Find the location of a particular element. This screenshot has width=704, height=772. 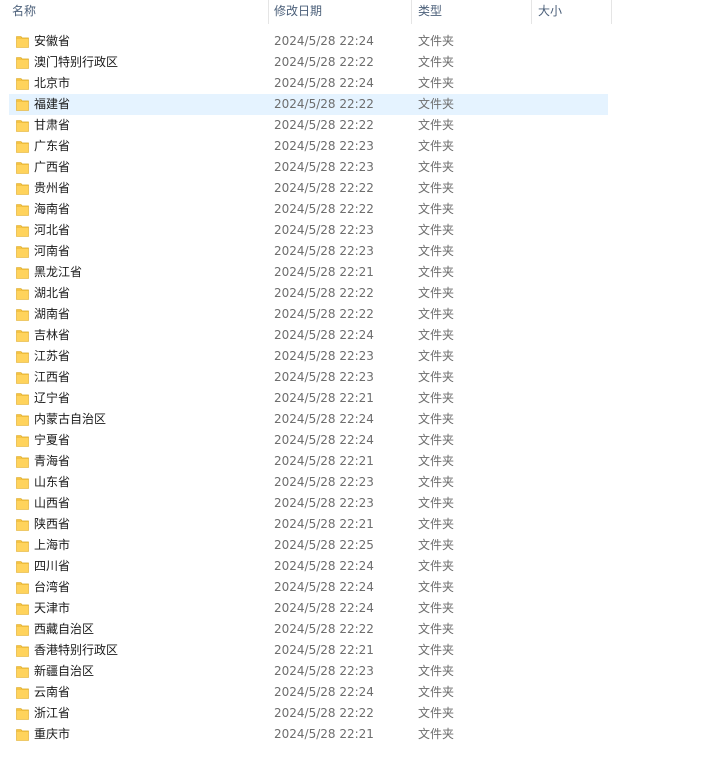

file-row: 内蒙古自治区 2024/5/28 22:24 文件夹 is located at coordinates (306, 419).